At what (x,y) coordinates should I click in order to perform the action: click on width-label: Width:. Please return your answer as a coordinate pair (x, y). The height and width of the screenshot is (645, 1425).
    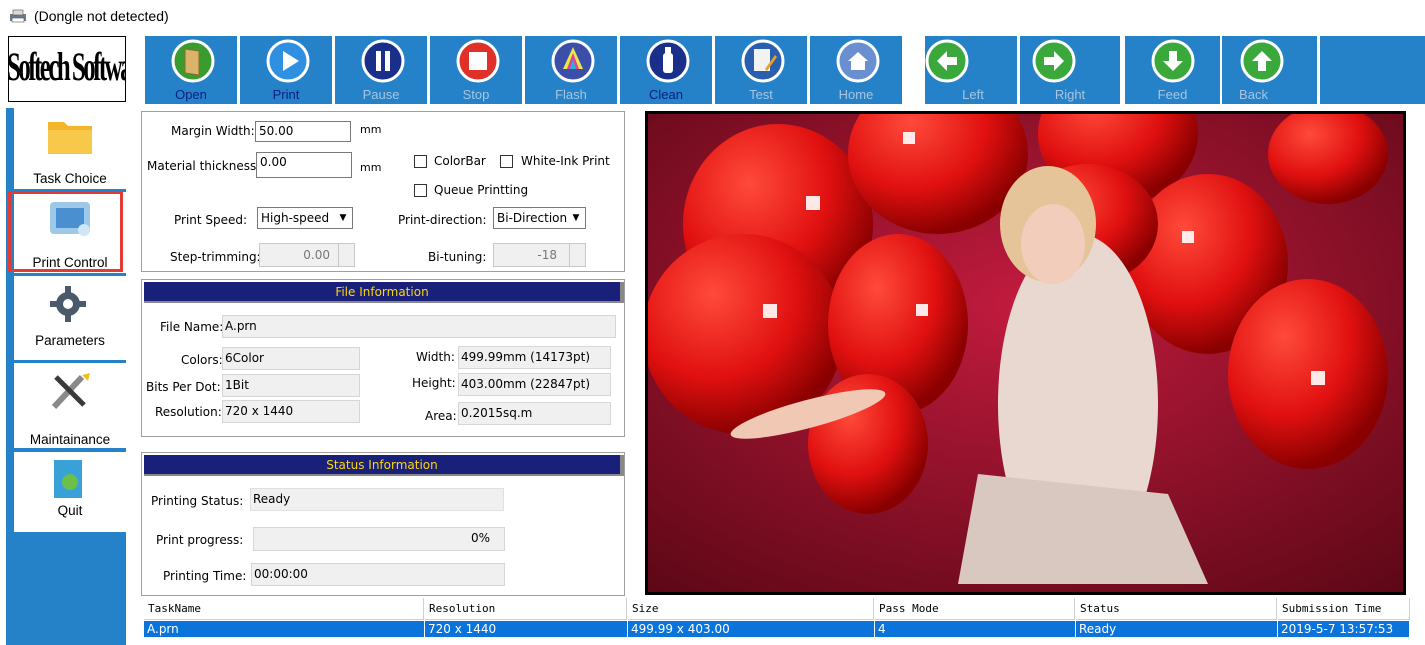
    Looking at the image, I should click on (435, 357).